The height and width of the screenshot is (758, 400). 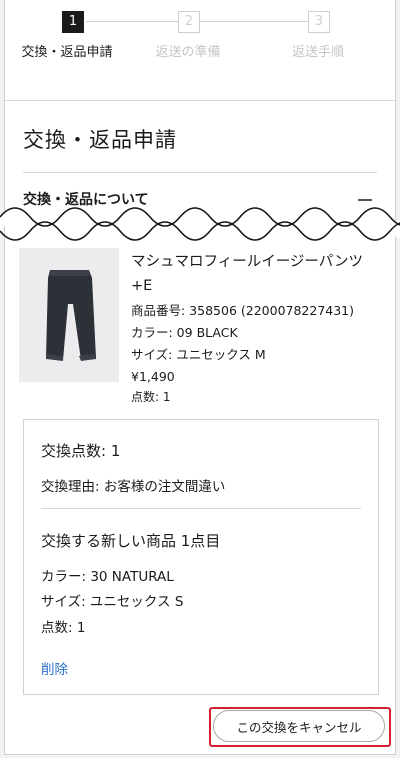 I want to click on page-title: 交換・返品申請, so click(x=100, y=140).